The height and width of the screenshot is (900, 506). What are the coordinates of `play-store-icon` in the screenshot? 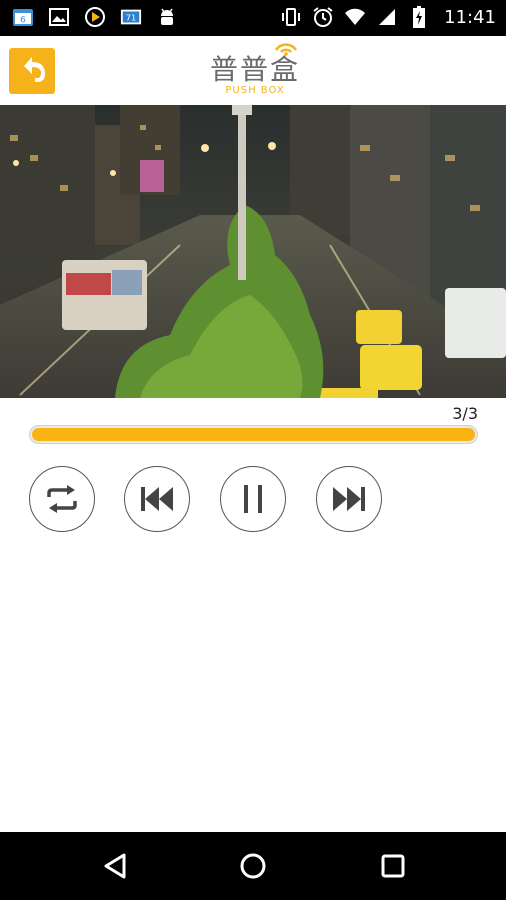 It's located at (95, 17).